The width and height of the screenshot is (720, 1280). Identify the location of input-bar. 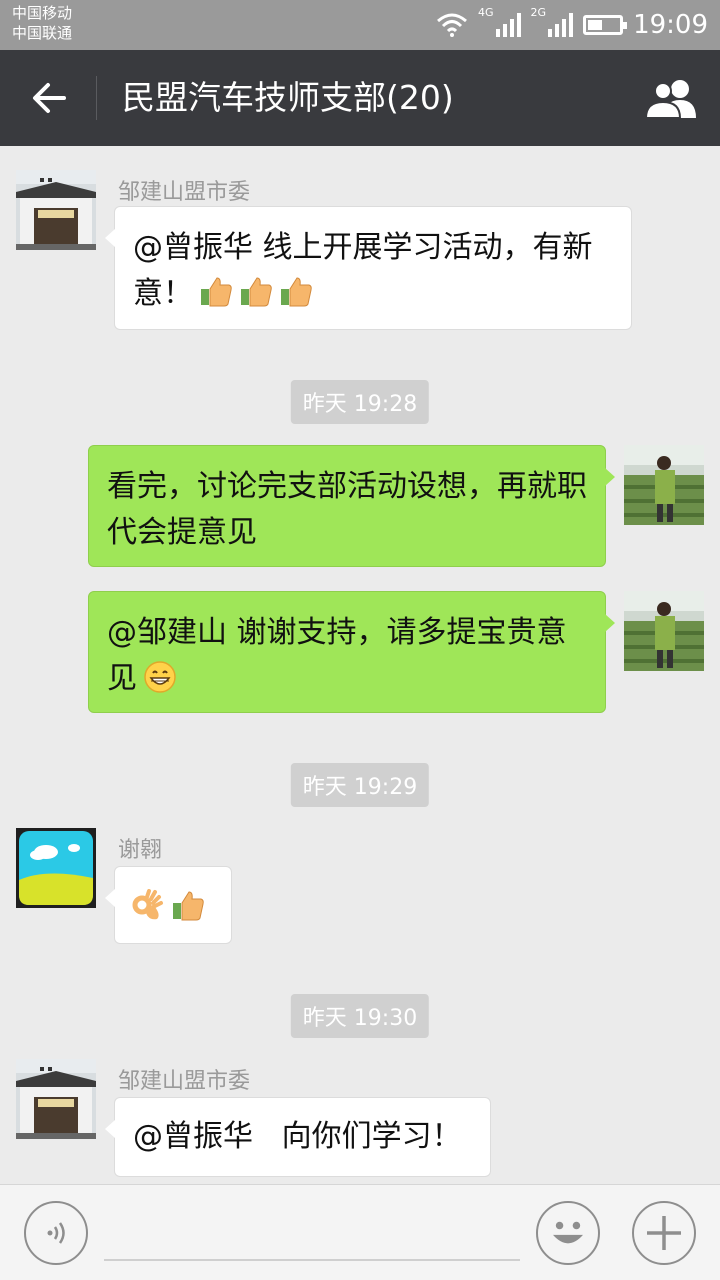
(360, 1232).